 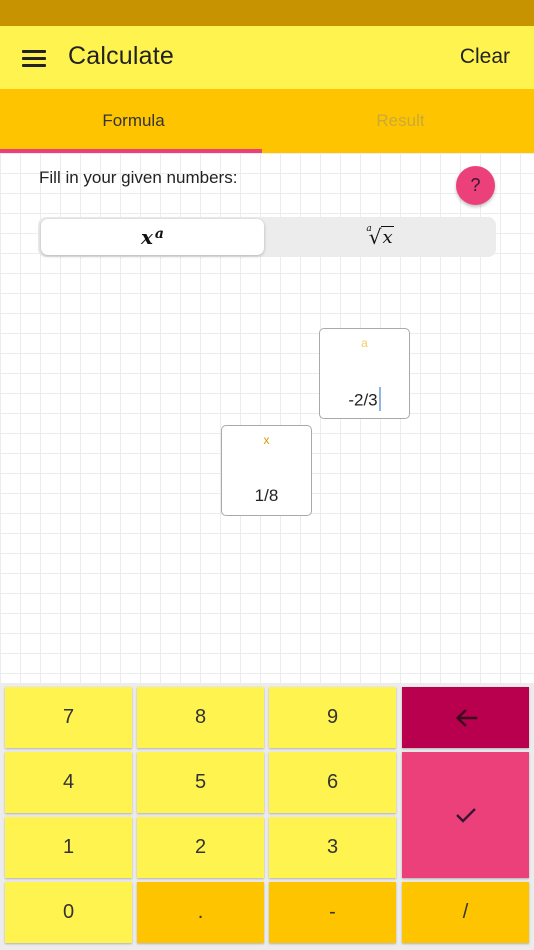 I want to click on power-mode-option: xa, so click(x=152, y=237).